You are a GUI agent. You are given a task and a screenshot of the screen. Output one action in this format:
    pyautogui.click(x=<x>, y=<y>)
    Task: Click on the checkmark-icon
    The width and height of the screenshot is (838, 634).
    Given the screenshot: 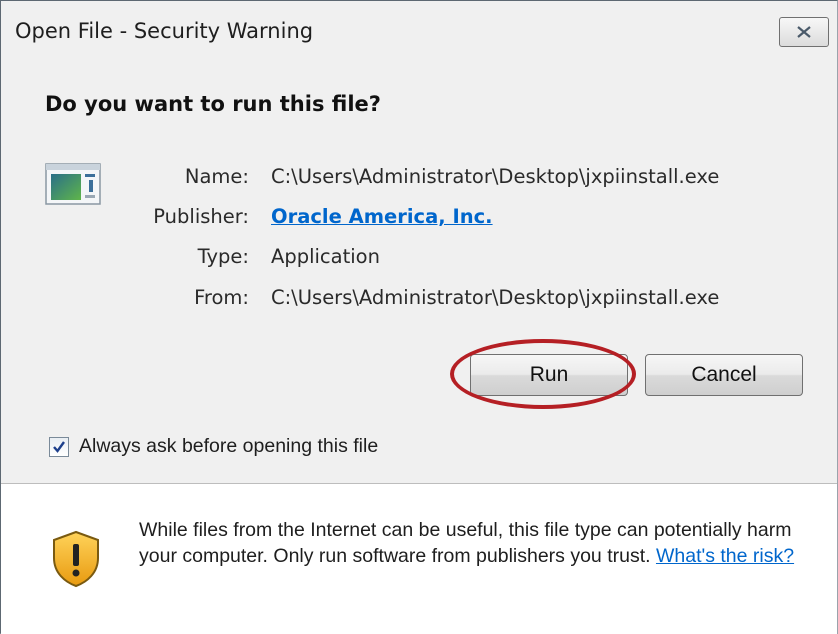 What is the action you would take?
    pyautogui.click(x=59, y=446)
    